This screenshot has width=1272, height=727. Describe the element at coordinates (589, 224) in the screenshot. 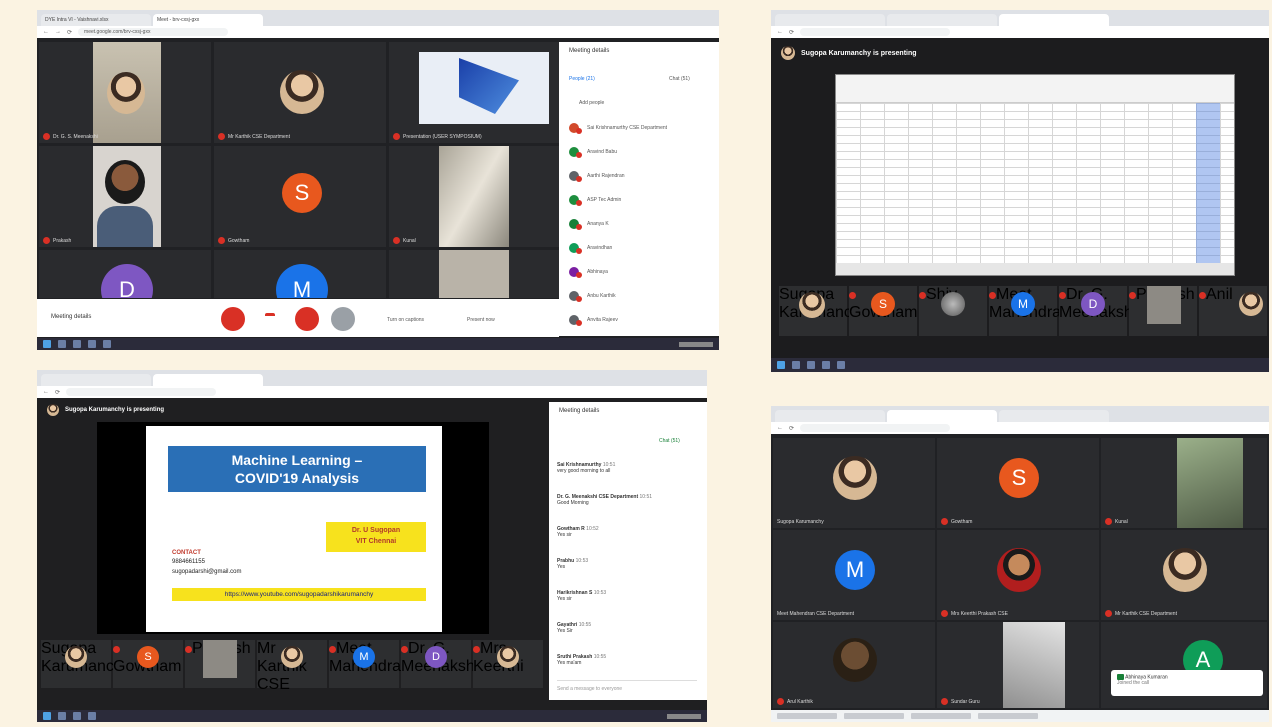

I see `participant-row: Ananya K` at that location.